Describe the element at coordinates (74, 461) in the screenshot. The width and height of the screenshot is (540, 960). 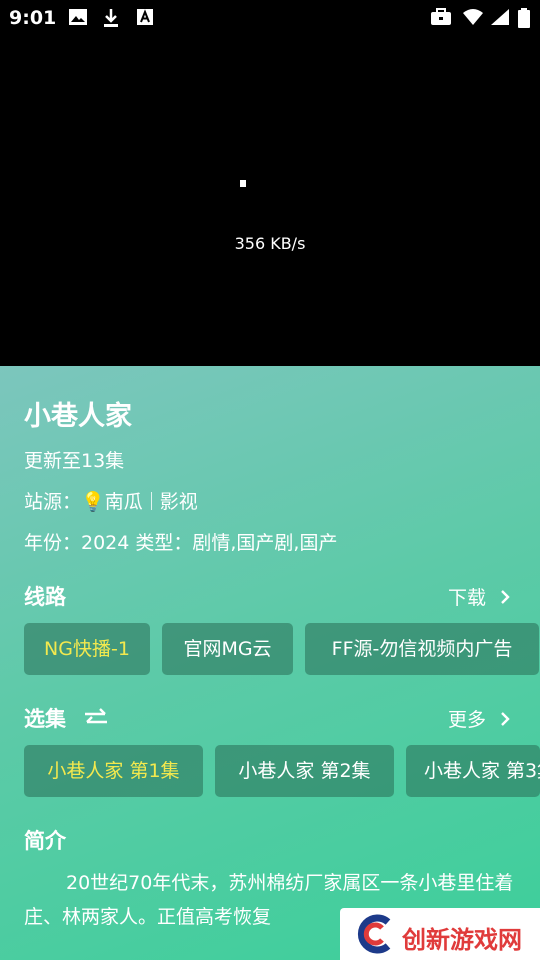
I see `update-status: 更新至13集` at that location.